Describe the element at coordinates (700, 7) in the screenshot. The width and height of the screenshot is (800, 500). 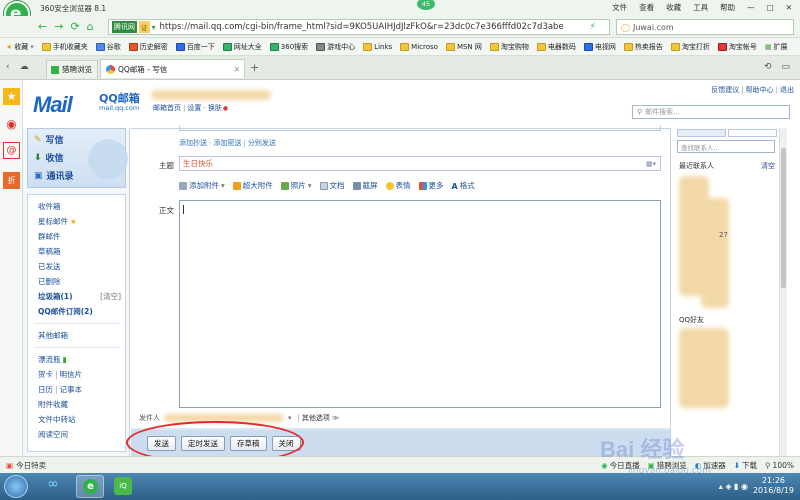
I see `menu-tools: 工具` at that location.